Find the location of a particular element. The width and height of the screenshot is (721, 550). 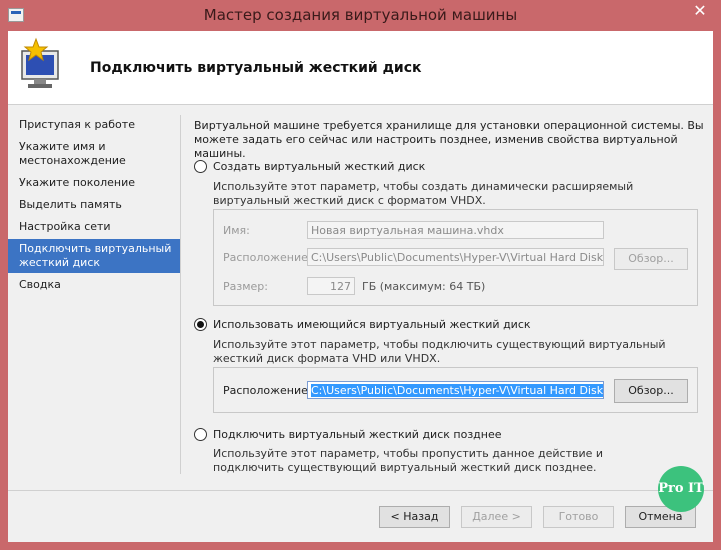

nav-item-name-location: Укажите имя и местонахождение is located at coordinates (94, 154).